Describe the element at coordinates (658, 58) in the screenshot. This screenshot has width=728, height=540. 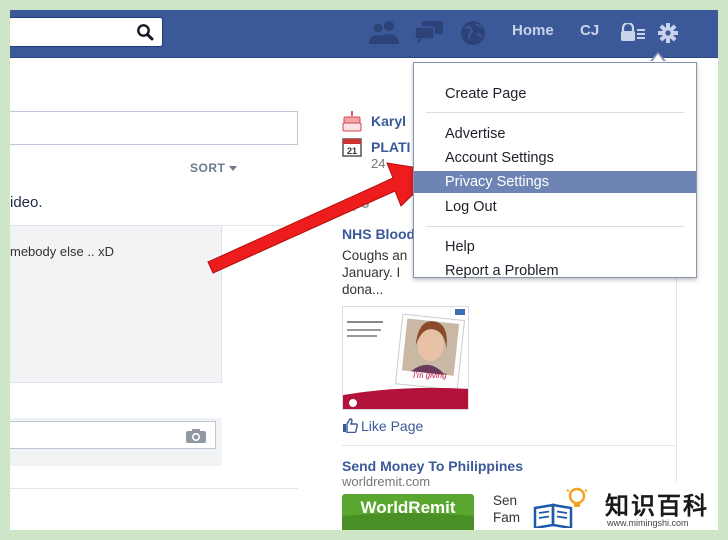
I see `dropdown-caret-inner` at that location.